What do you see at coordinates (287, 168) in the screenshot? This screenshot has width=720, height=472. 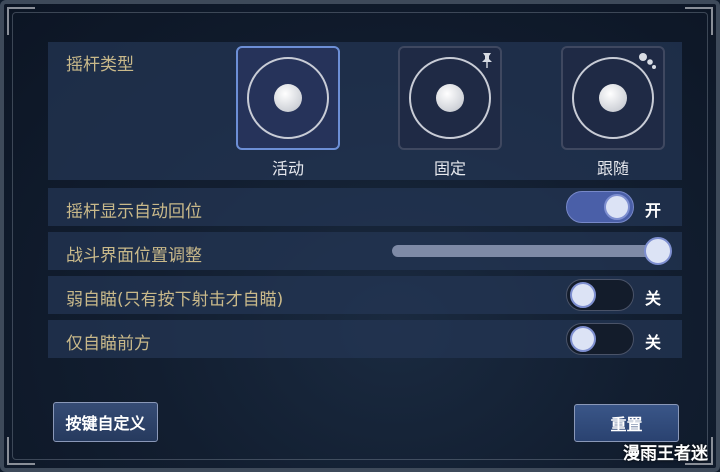 I see `stick-option-active-label: 活动` at bounding box center [287, 168].